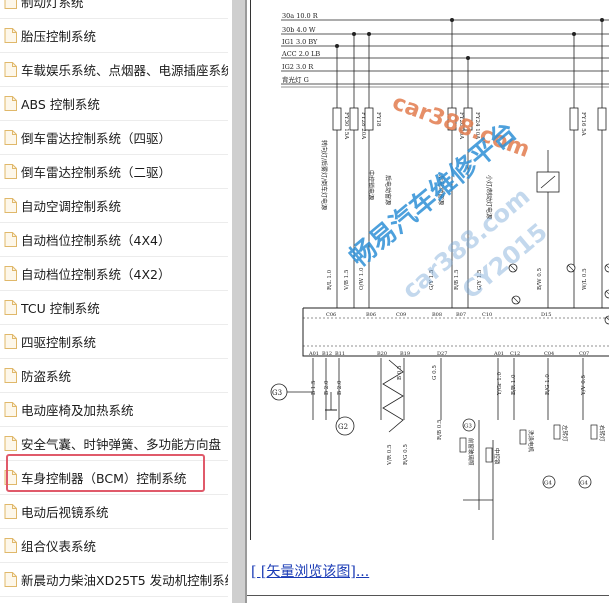 The height and width of the screenshot is (603, 609). Describe the element at coordinates (583, 124) in the screenshot. I see `fuse-label: FY16 5A` at that location.